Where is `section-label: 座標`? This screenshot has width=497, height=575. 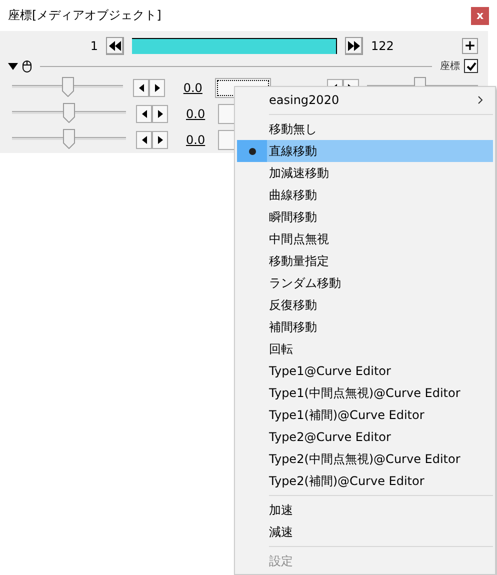 section-label: 座標 is located at coordinates (450, 66).